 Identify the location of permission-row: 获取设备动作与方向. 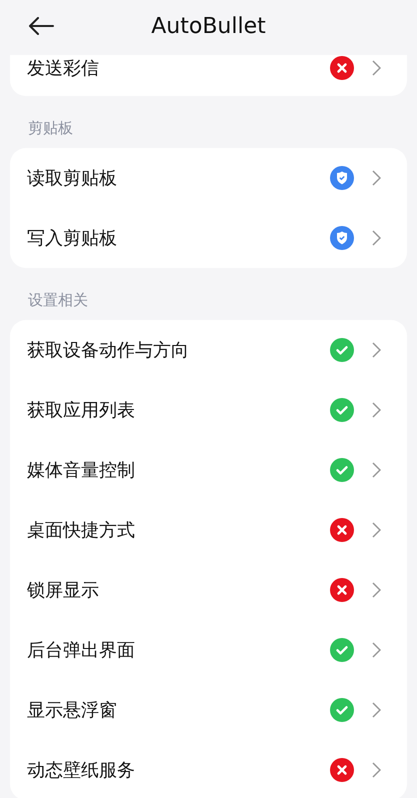
(208, 350).